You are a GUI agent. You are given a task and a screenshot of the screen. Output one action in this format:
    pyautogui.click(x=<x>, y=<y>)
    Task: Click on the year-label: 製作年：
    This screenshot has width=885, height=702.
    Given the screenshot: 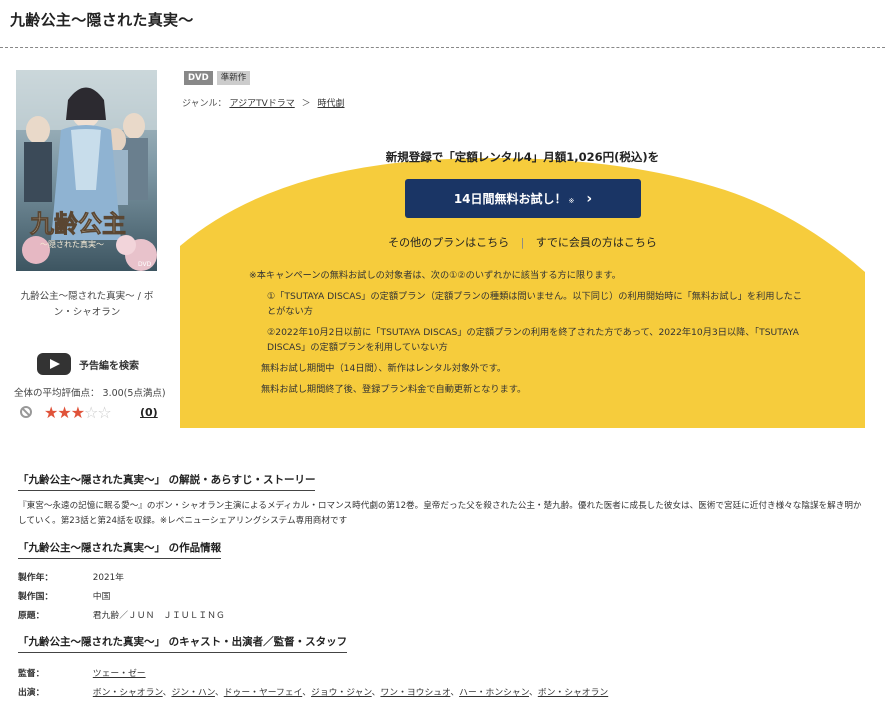 What is the action you would take?
    pyautogui.click(x=36, y=578)
    